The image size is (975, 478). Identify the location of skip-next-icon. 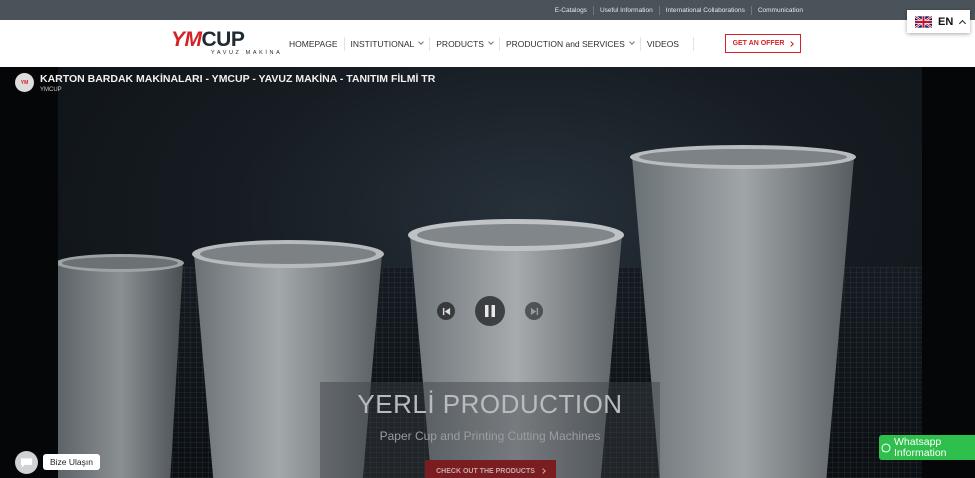
(534, 311).